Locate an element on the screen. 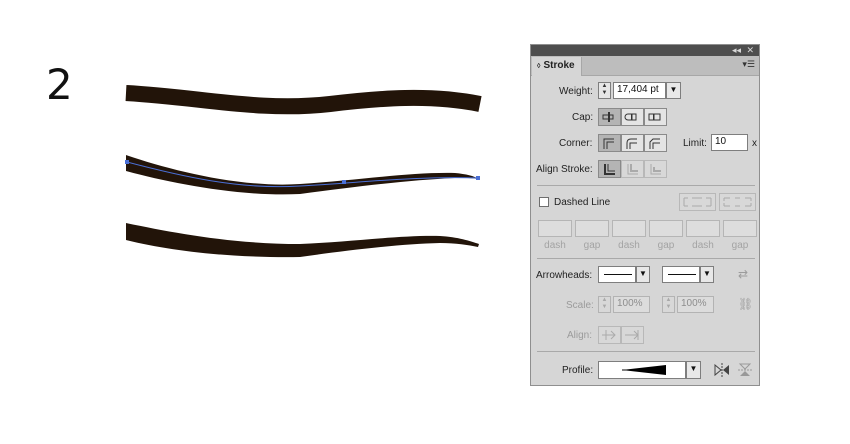  anchor-point-mid is located at coordinates (344, 182).